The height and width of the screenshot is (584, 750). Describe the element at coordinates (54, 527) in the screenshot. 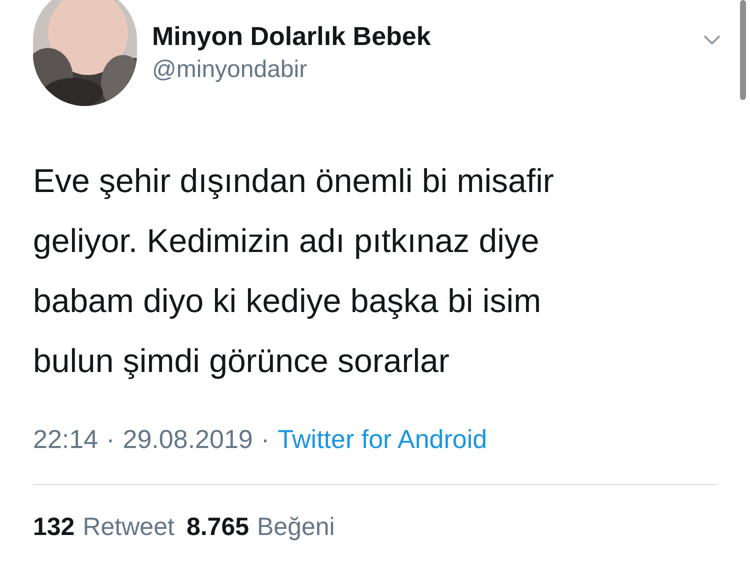

I see `stat-count: 132` at that location.